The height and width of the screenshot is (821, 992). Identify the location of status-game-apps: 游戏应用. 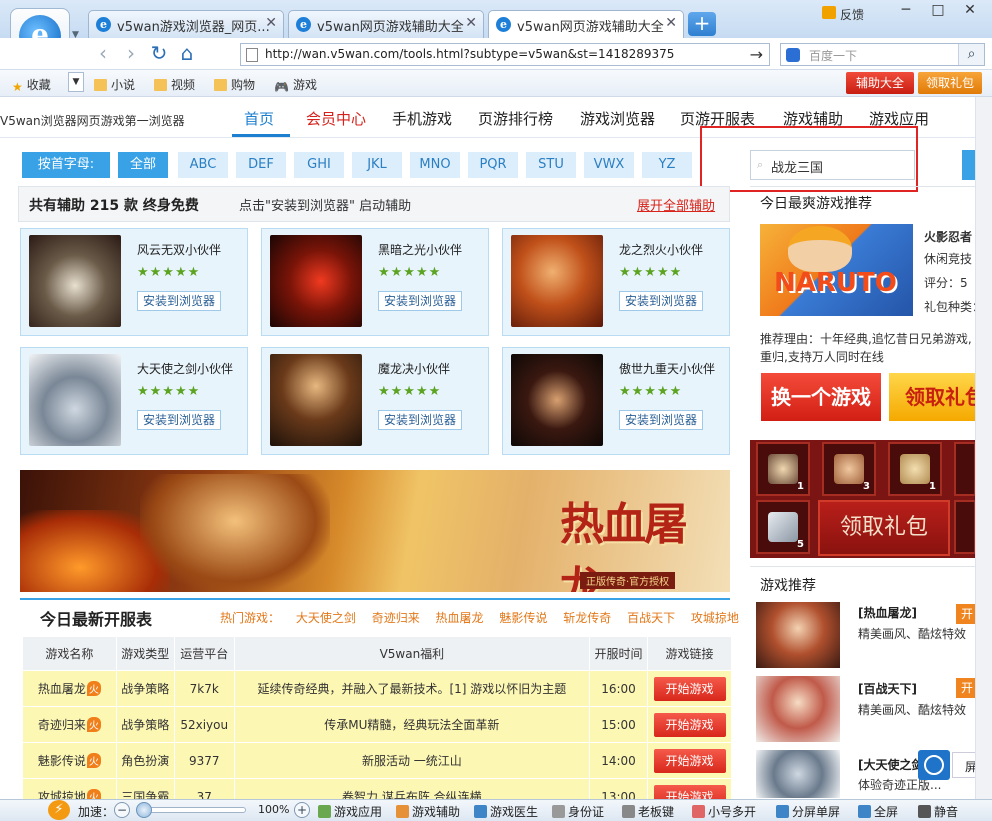
(350, 811).